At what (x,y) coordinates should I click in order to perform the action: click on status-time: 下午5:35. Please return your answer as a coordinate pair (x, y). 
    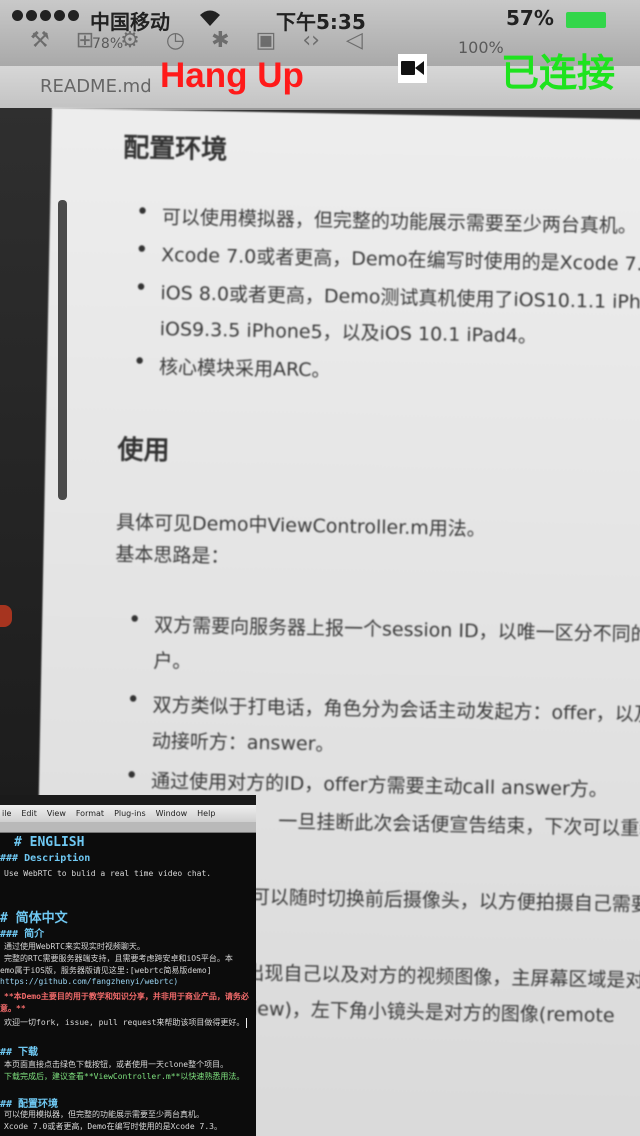
    Looking at the image, I should click on (321, 22).